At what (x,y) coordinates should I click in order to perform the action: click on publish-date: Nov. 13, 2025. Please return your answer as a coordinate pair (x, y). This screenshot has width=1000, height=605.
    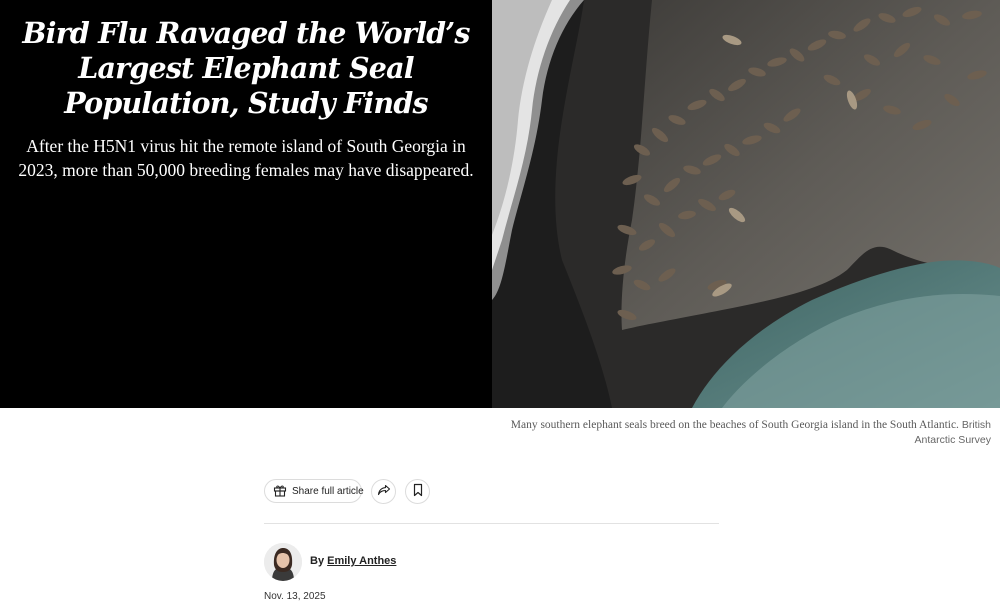
    Looking at the image, I should click on (295, 596).